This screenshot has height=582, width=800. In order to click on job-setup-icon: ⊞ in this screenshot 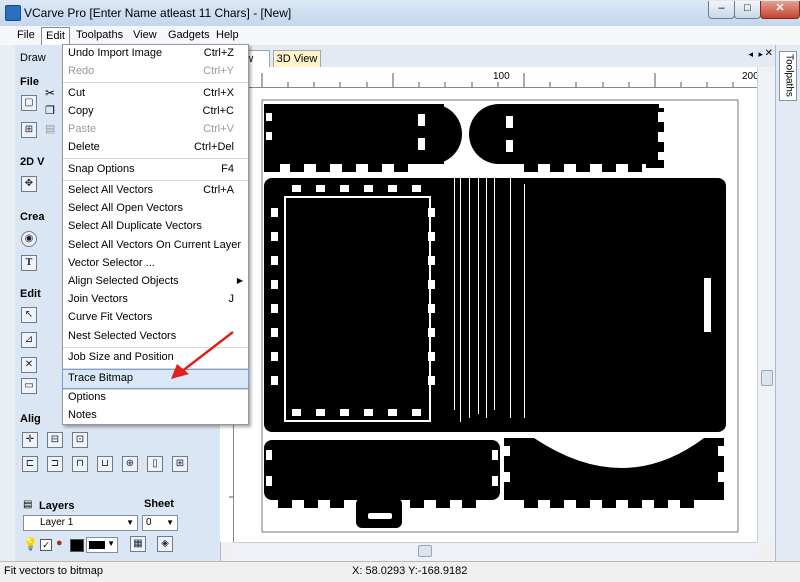, I will do `click(29, 130)`.